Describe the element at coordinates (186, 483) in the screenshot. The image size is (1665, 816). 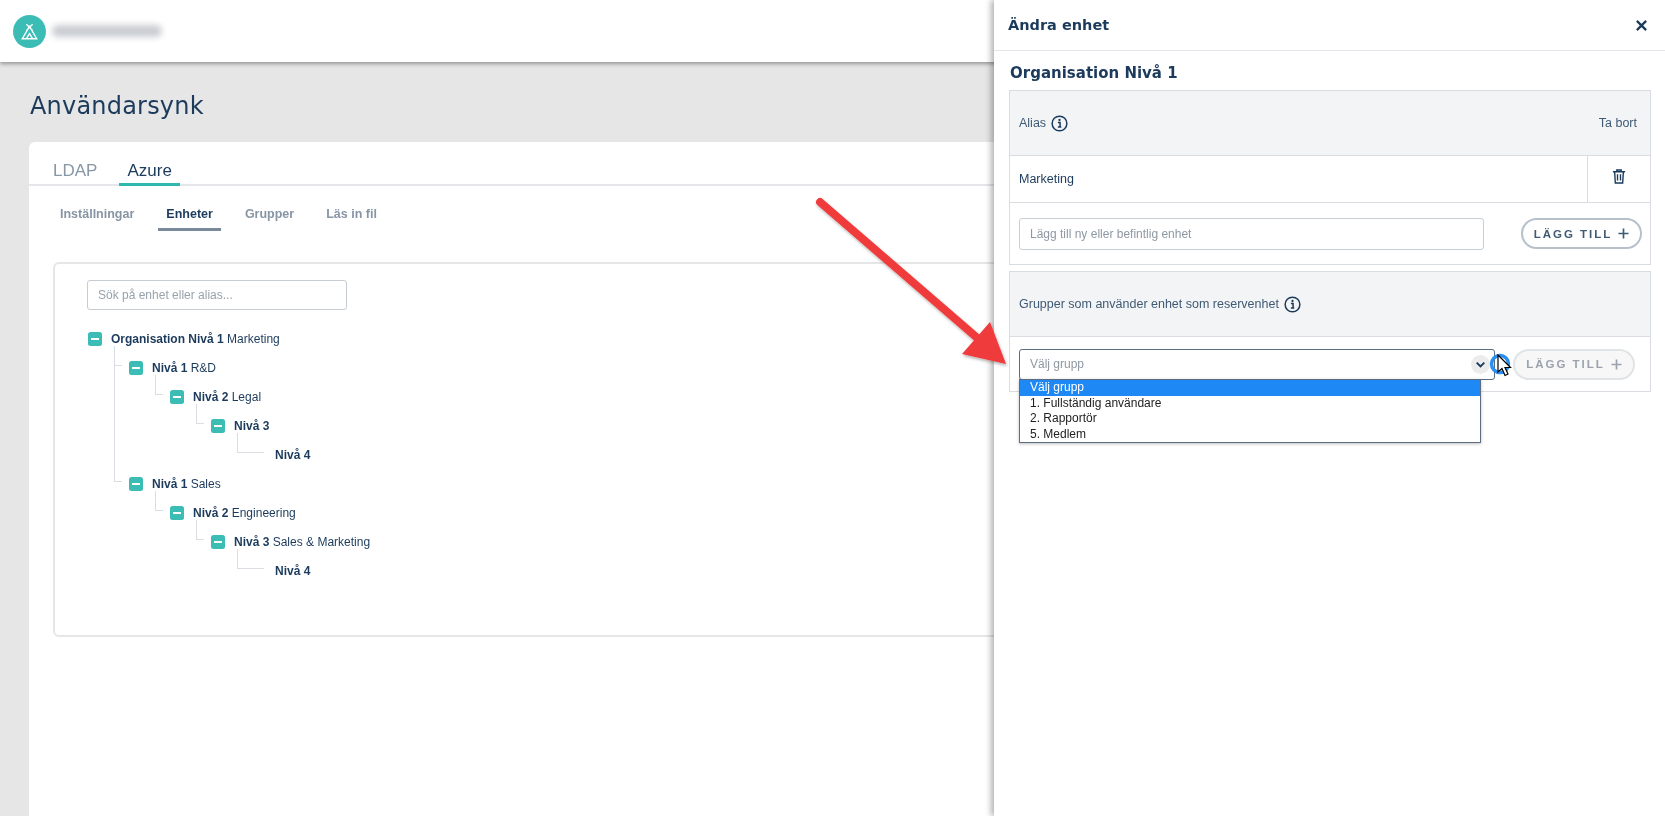
I see `tree-node-label: Nivå 1 Sales` at that location.